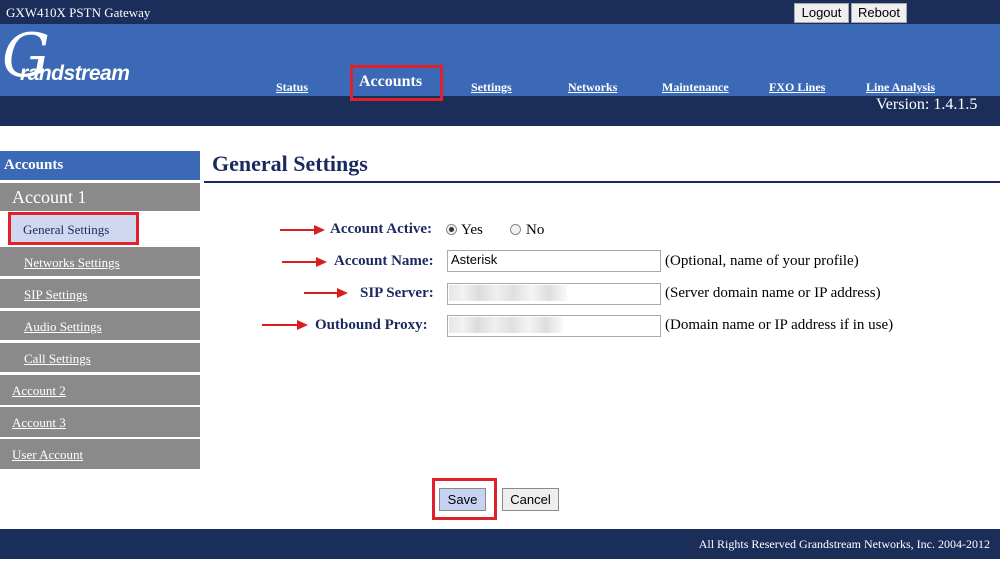  I want to click on outbound-proxy-hint: (Domain name or IP address if in use), so click(779, 325).